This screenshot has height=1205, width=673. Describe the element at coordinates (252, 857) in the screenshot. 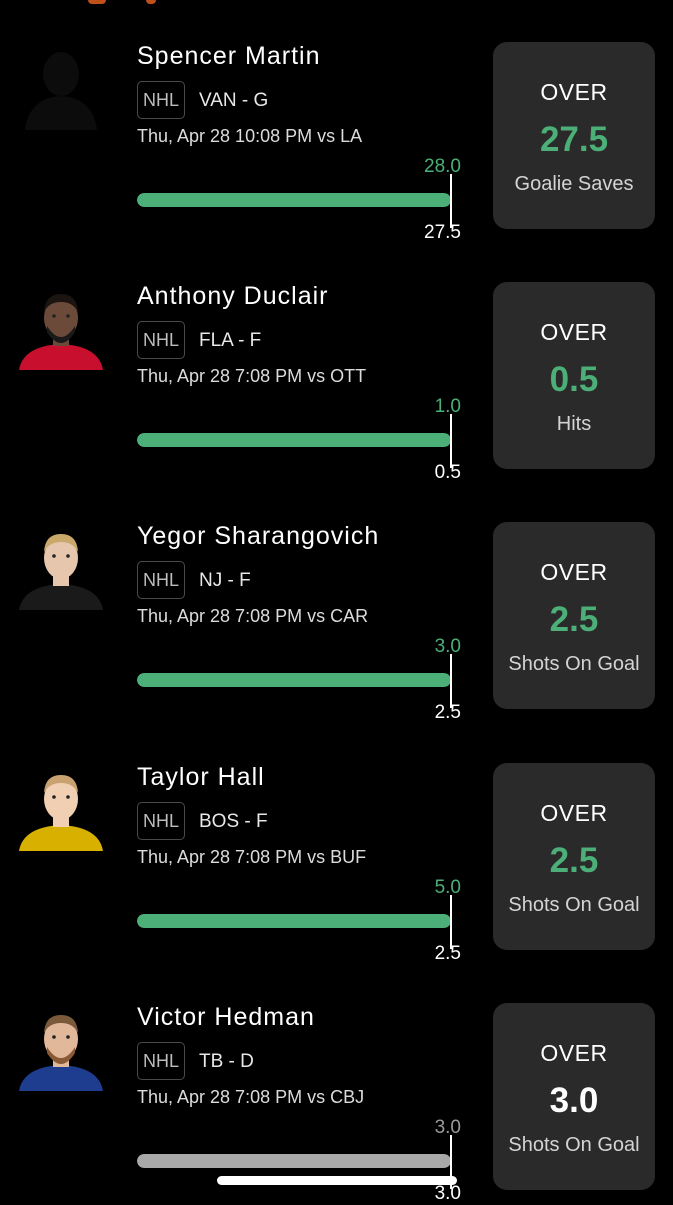

I see `game-info: Thu, Apr 28 7:08 PM vs BUF` at that location.